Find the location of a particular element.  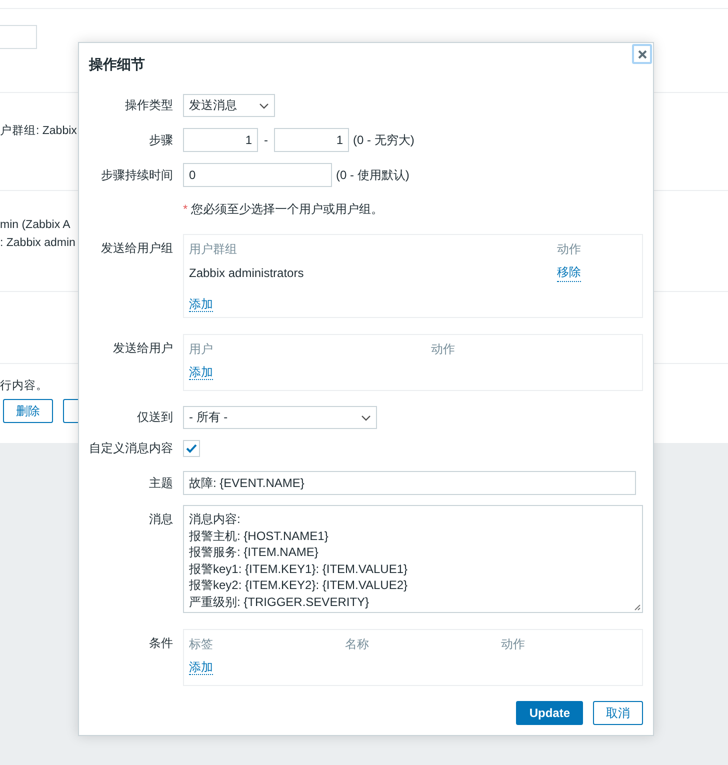

note-text: 行内容。 is located at coordinates (24, 386).